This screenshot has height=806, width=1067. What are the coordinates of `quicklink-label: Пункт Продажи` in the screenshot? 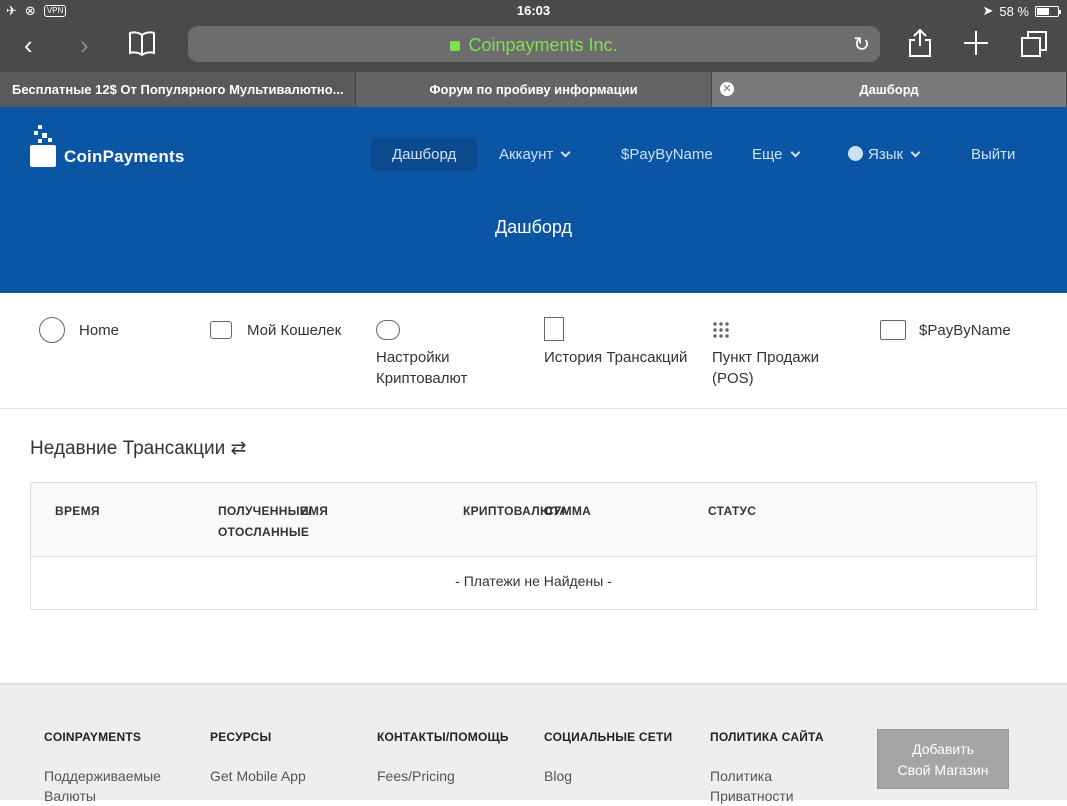 It's located at (765, 357).